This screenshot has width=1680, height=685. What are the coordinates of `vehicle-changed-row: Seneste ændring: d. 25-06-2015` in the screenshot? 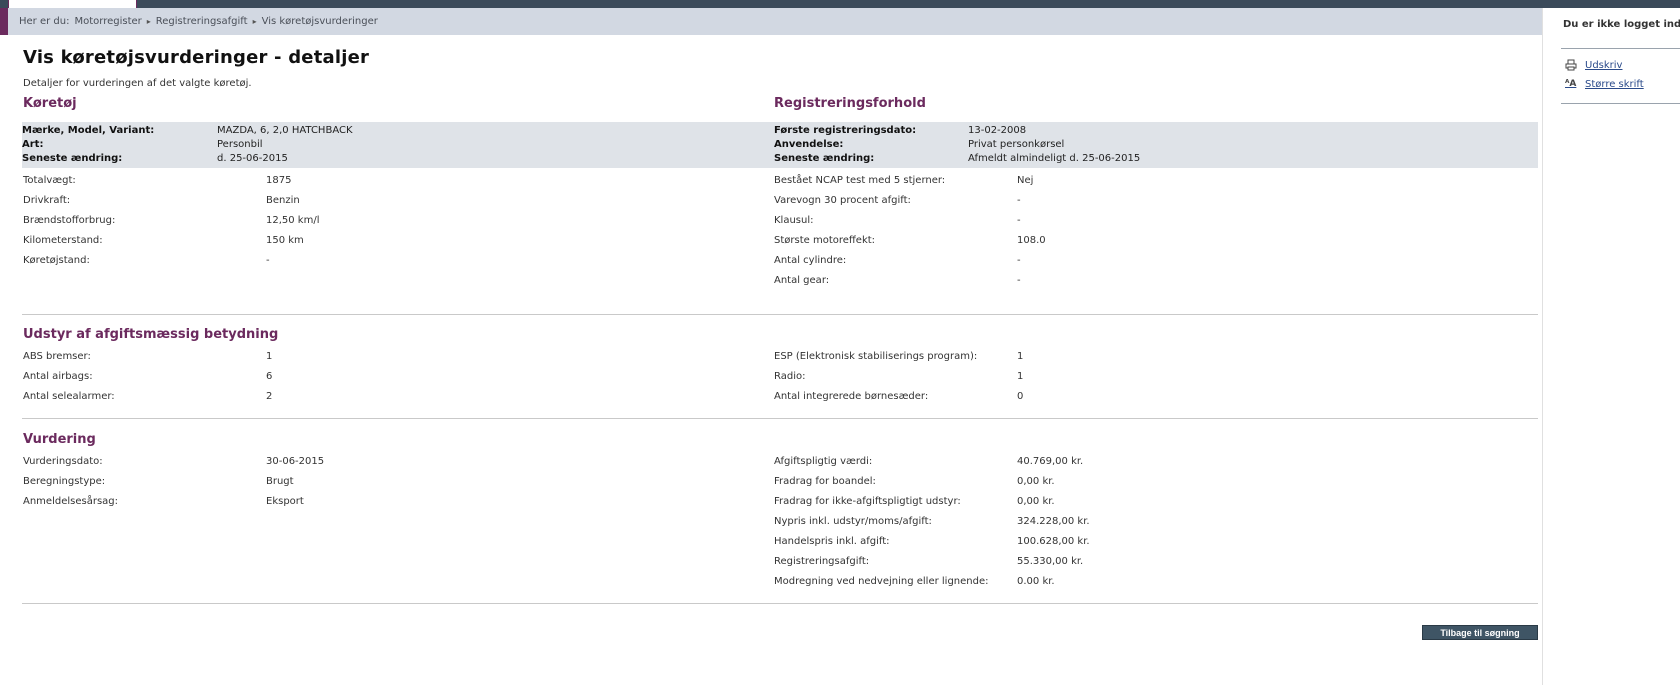 It's located at (392, 160).